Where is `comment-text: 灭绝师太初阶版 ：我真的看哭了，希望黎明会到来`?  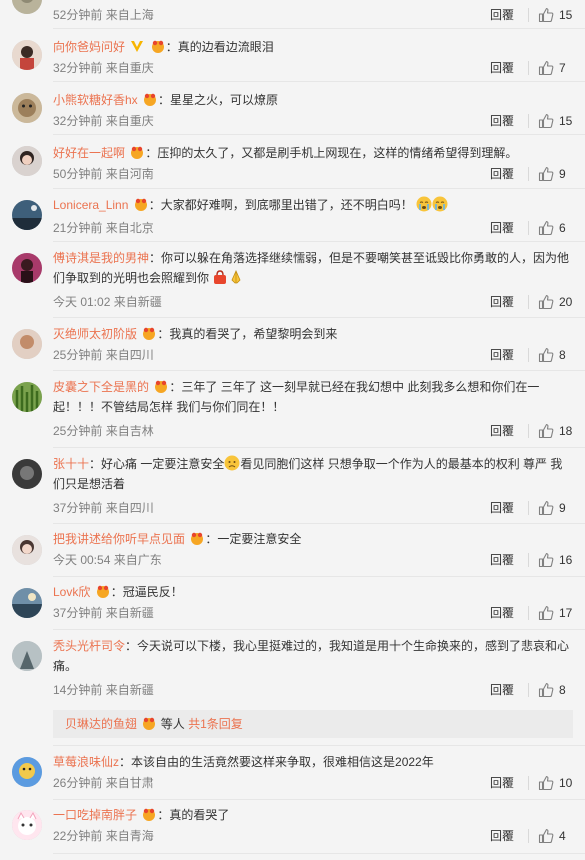 comment-text: 灭绝师太初阶版 ：我真的看哭了，希望黎明会到来 is located at coordinates (195, 334).